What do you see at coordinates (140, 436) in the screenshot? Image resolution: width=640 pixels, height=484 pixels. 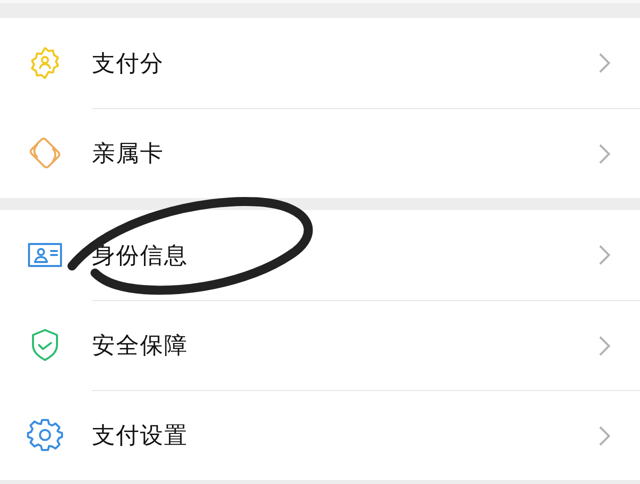 I see `menu-label: 支付设置` at bounding box center [140, 436].